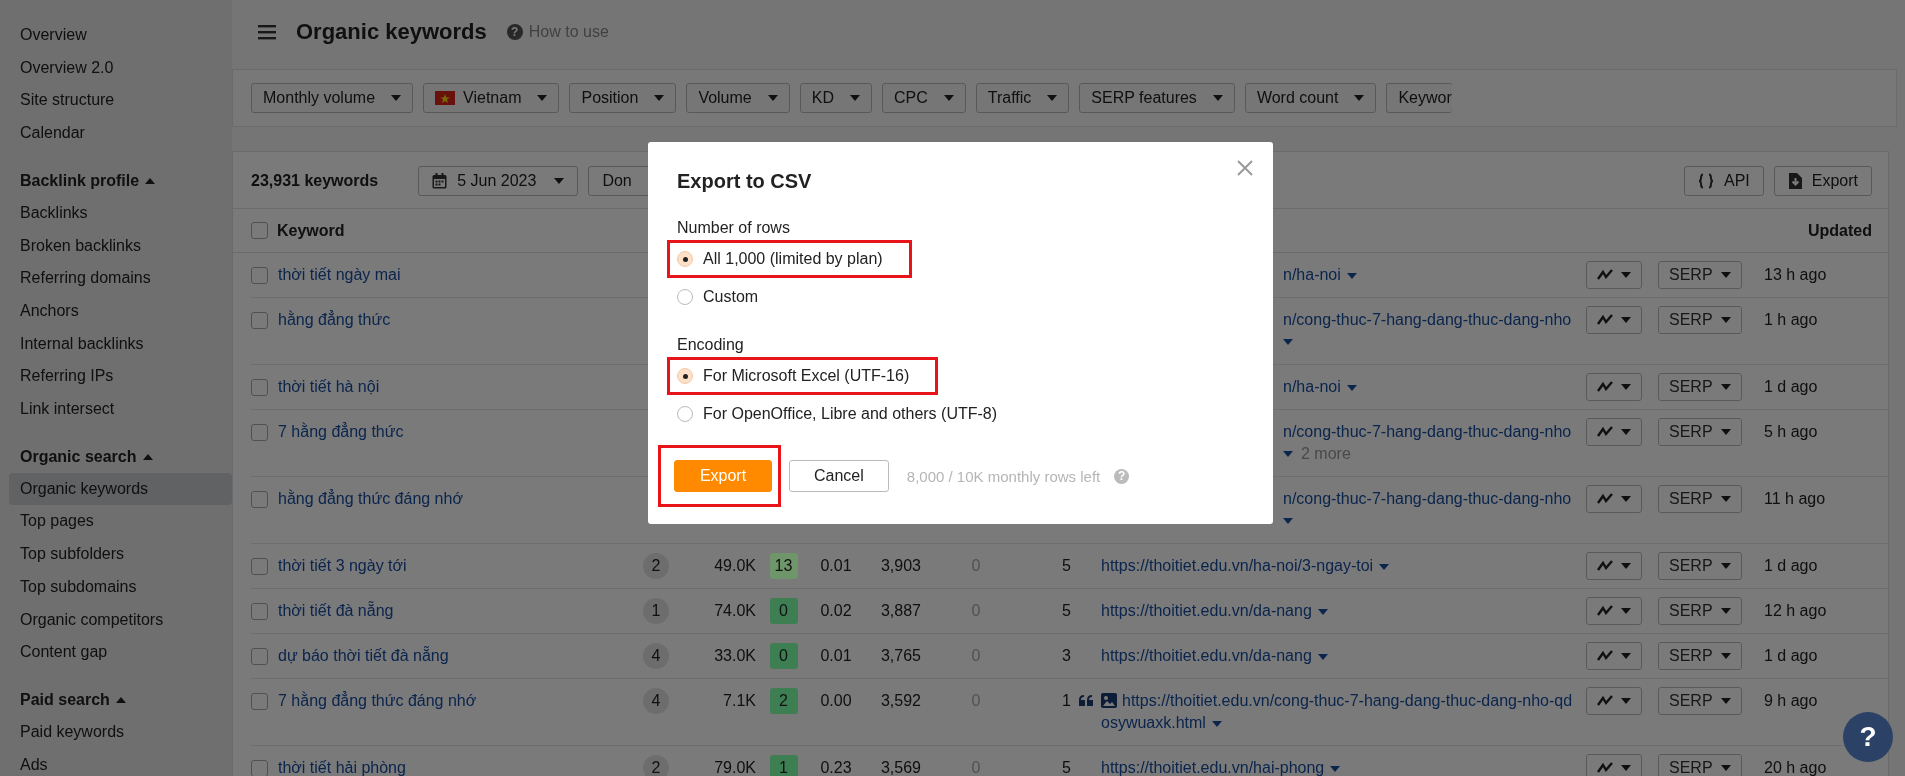 Image resolution: width=1905 pixels, height=776 pixels. What do you see at coordinates (65, 699) in the screenshot?
I see `section-heading: Paid search` at bounding box center [65, 699].